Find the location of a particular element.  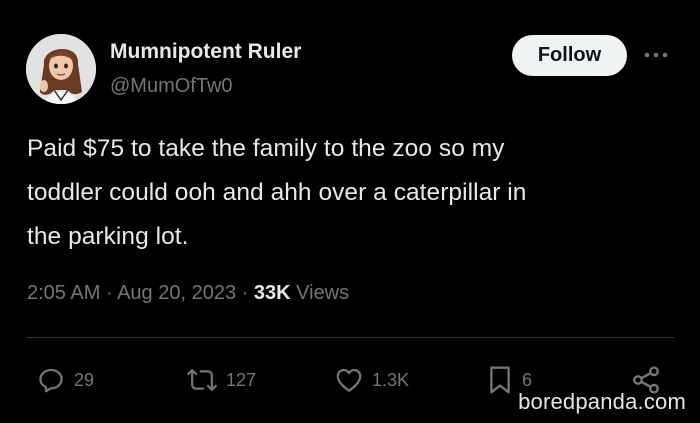

avatar is located at coordinates (61, 69).